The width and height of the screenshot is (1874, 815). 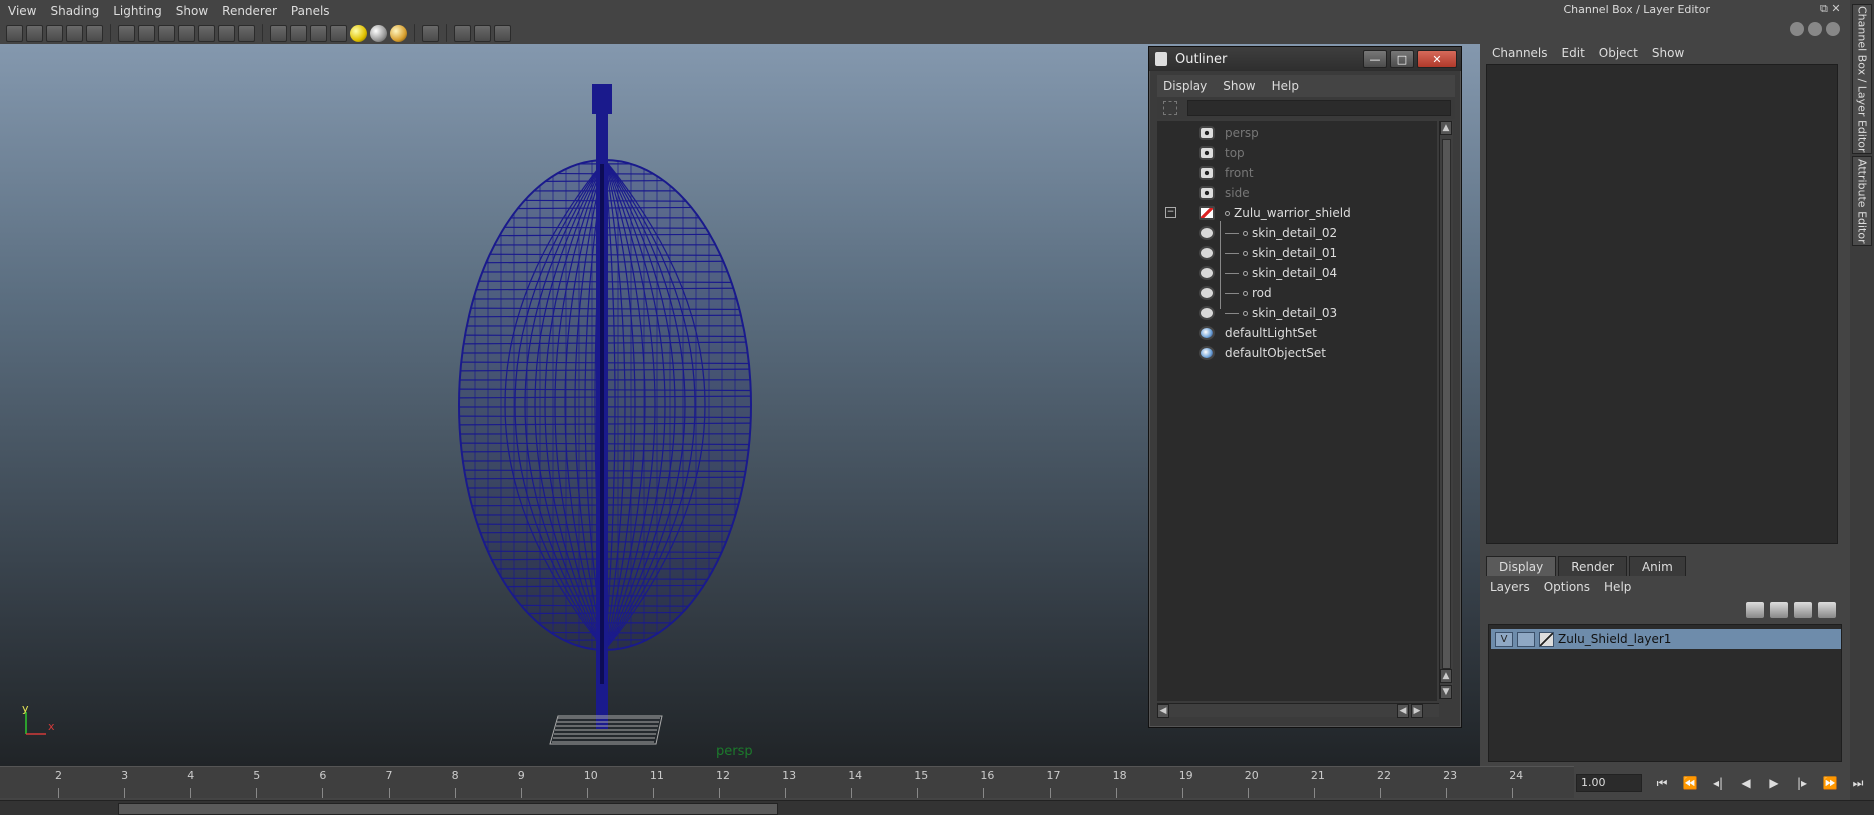 I want to click on attribute-editor-icon, so click(x=1815, y=29).